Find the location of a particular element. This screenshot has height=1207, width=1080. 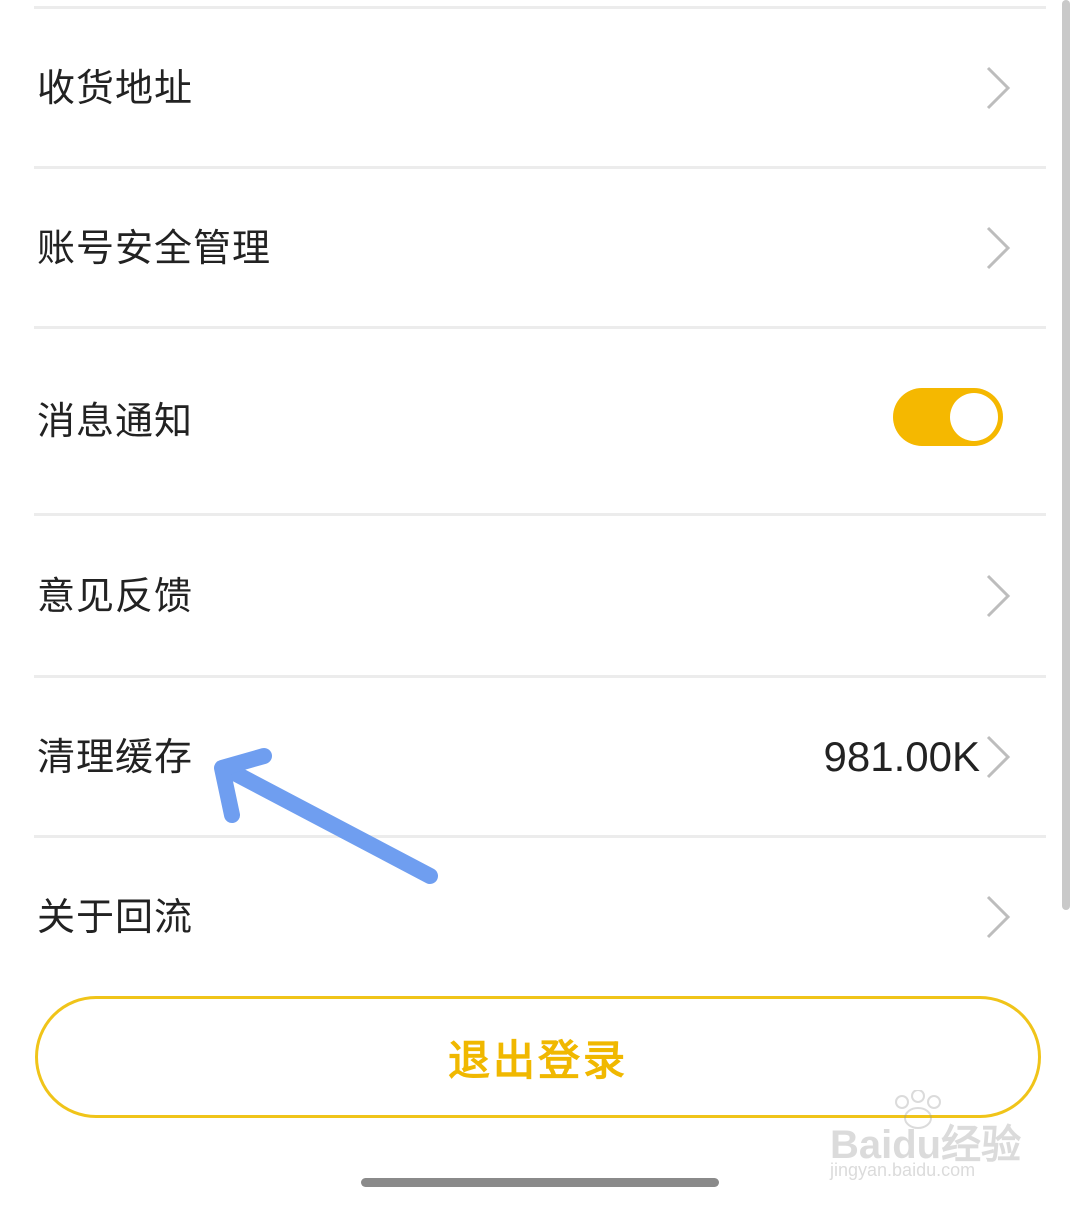

settings-item-clear-cache: 清理缓存 981.00K is located at coordinates (540, 756).